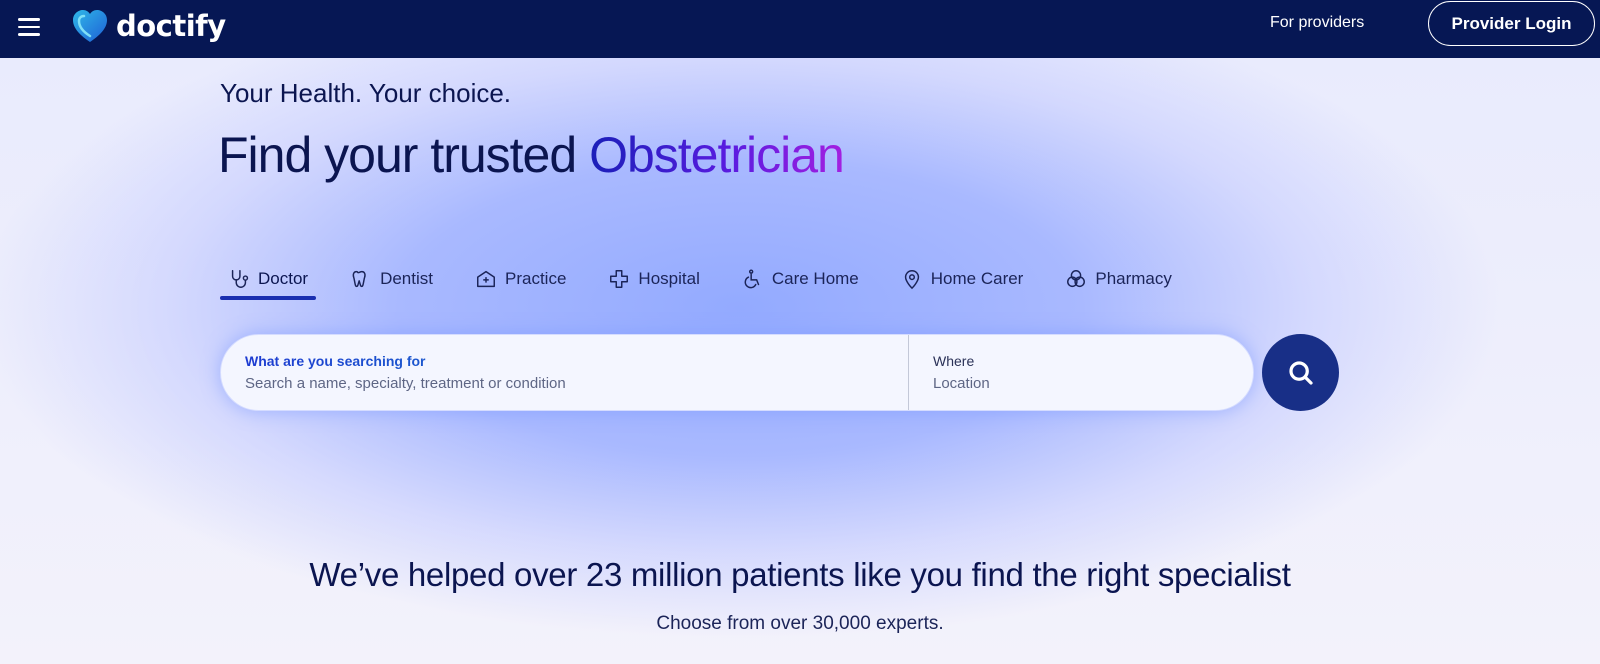 The image size is (1600, 664). What do you see at coordinates (404, 155) in the screenshot?
I see `headline-prefix: Find your trusted` at bounding box center [404, 155].